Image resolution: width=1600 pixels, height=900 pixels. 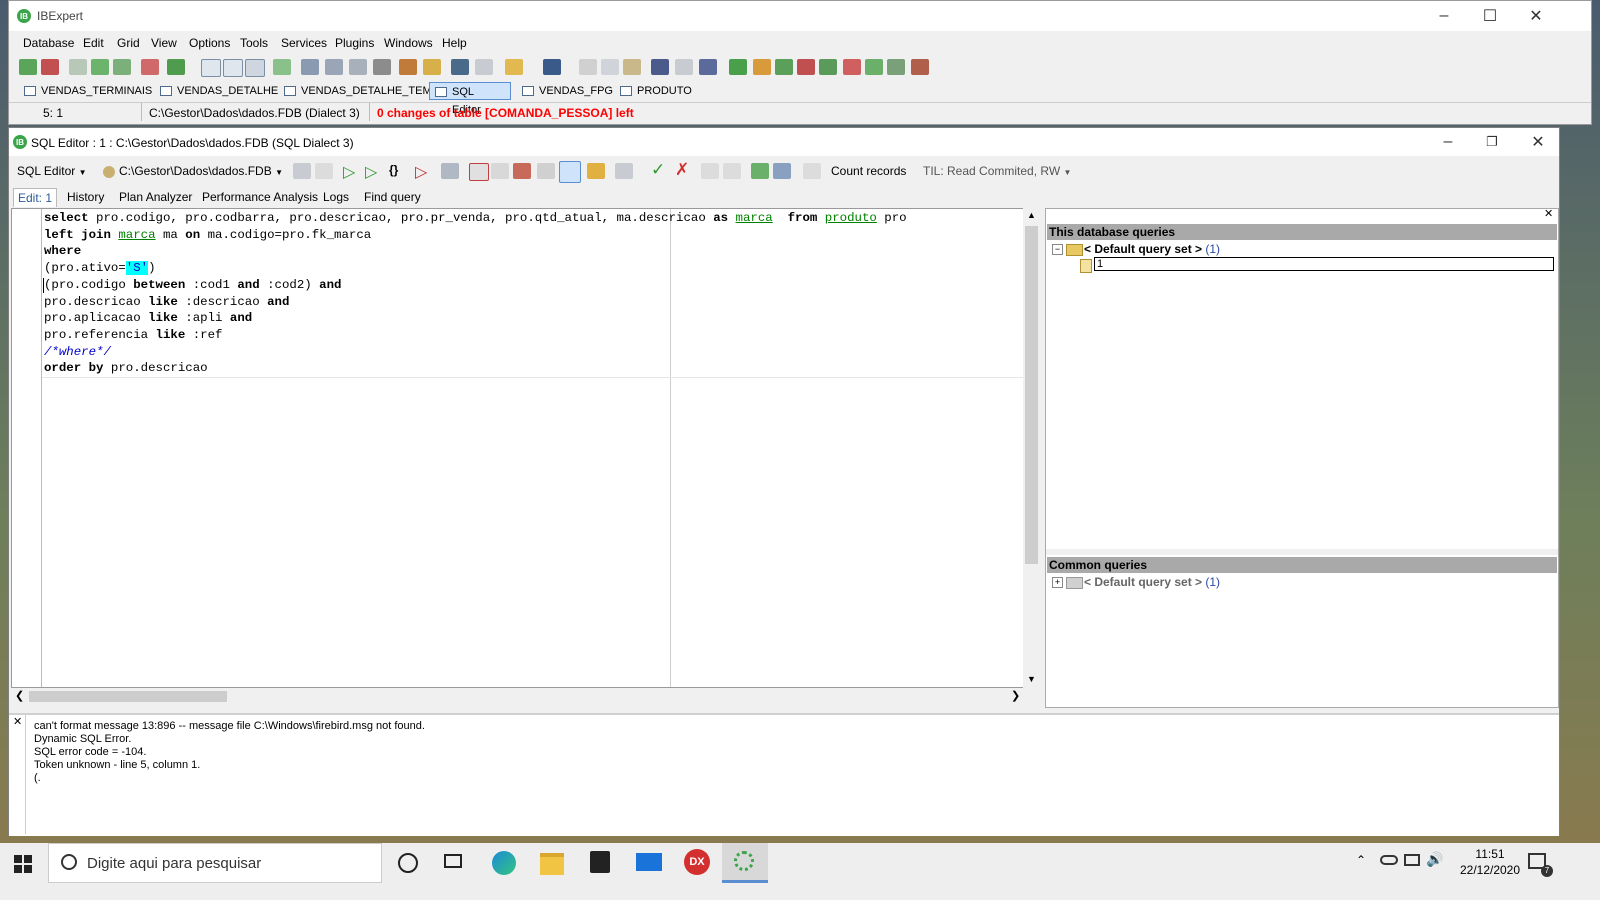 What do you see at coordinates (282, 67) in the screenshot?
I see `refresh-icon` at bounding box center [282, 67].